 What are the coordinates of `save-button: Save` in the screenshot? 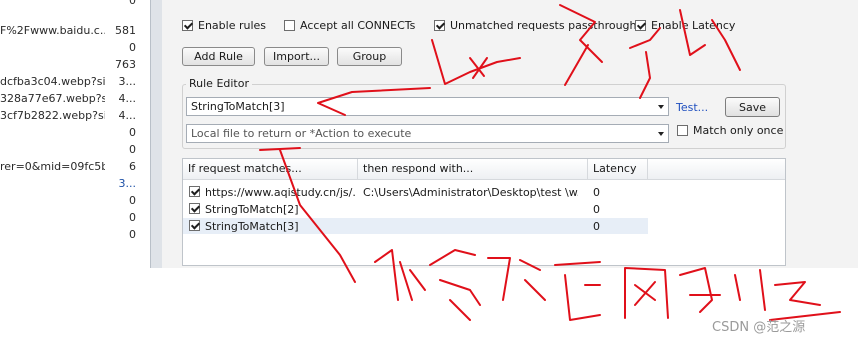 It's located at (752, 107).